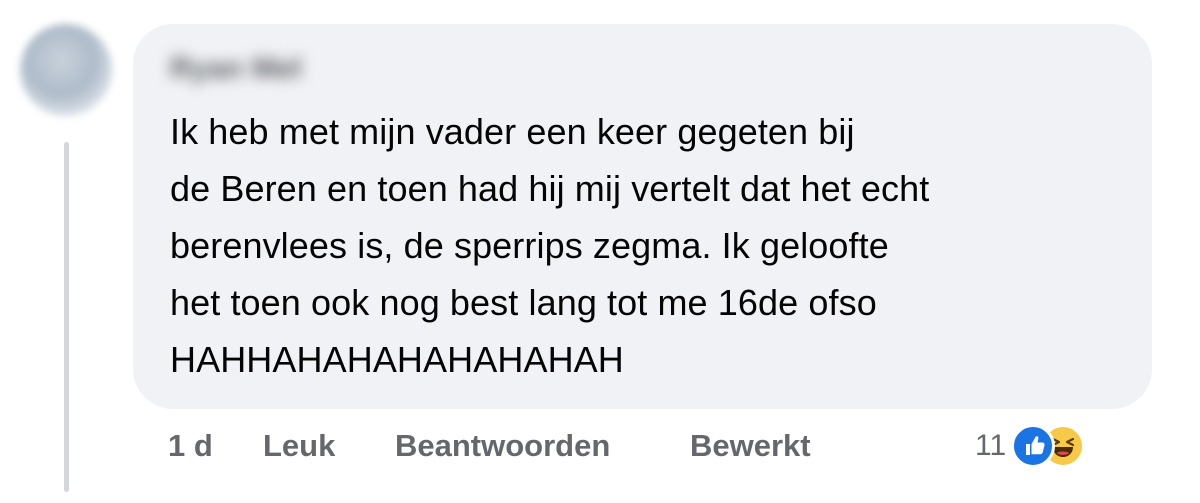  What do you see at coordinates (750, 446) in the screenshot?
I see `edited-label: Bewerkt` at bounding box center [750, 446].